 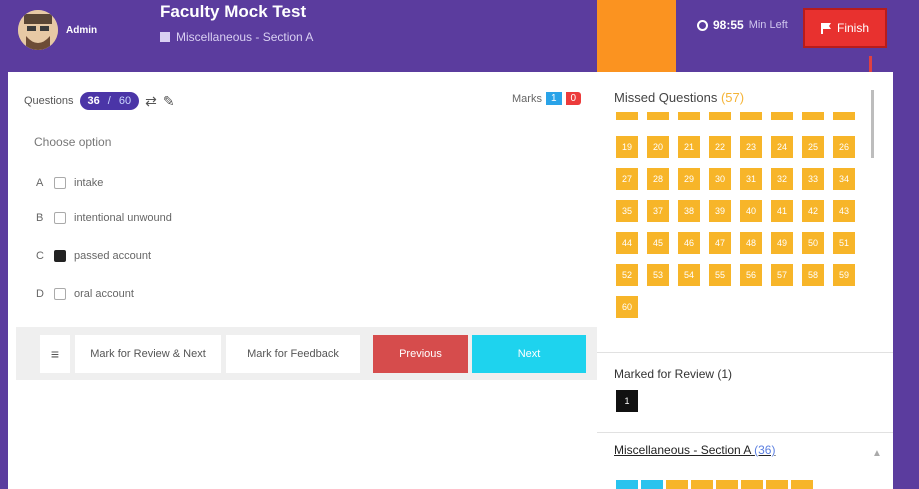 I want to click on missed-question-tile: 27, so click(x=627, y=179).